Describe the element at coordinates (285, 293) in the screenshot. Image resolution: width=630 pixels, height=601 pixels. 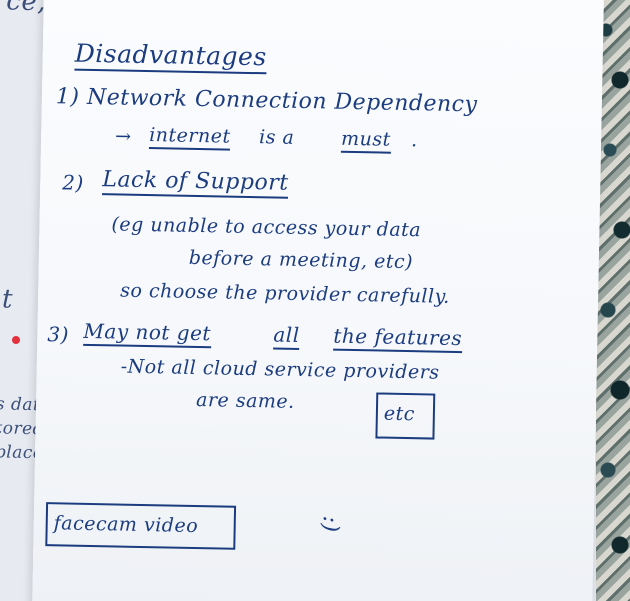
I see `point-2-line-3: so choose the provider carefully.` at that location.